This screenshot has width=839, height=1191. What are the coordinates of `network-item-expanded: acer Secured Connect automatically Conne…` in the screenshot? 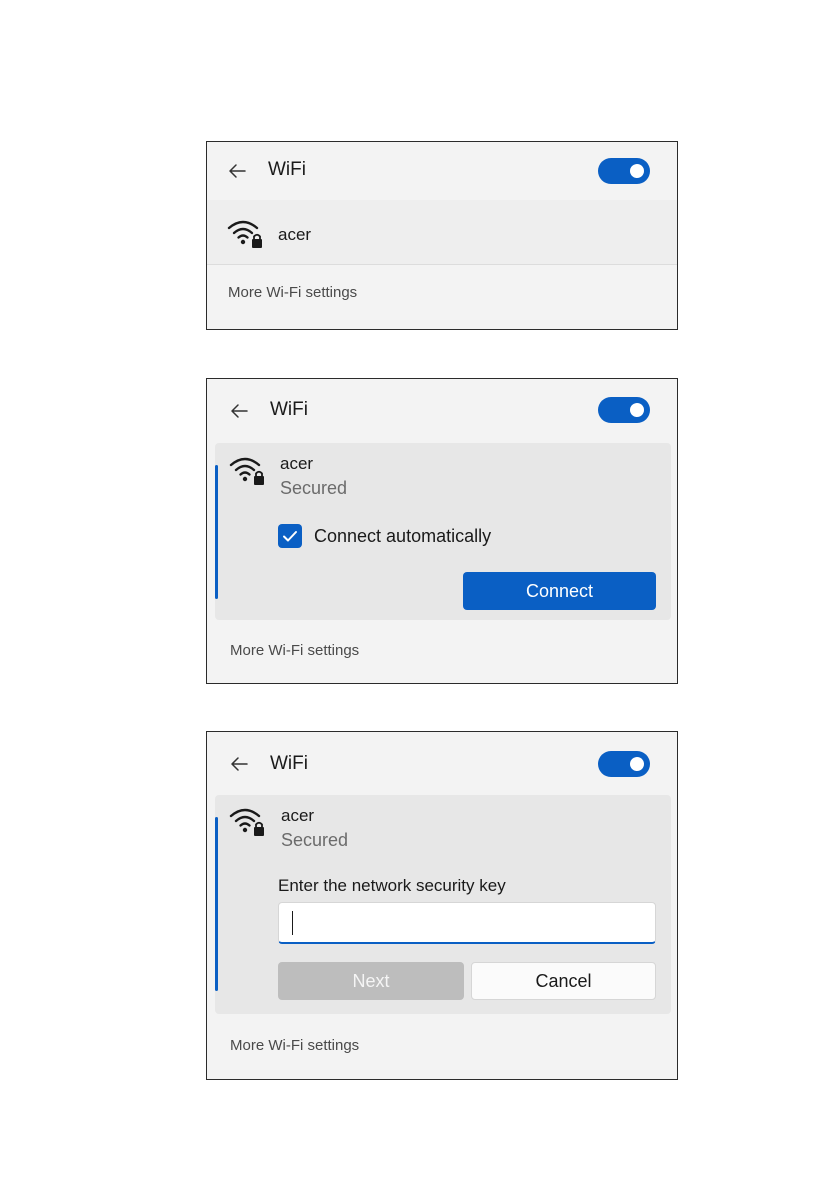 It's located at (443, 531).